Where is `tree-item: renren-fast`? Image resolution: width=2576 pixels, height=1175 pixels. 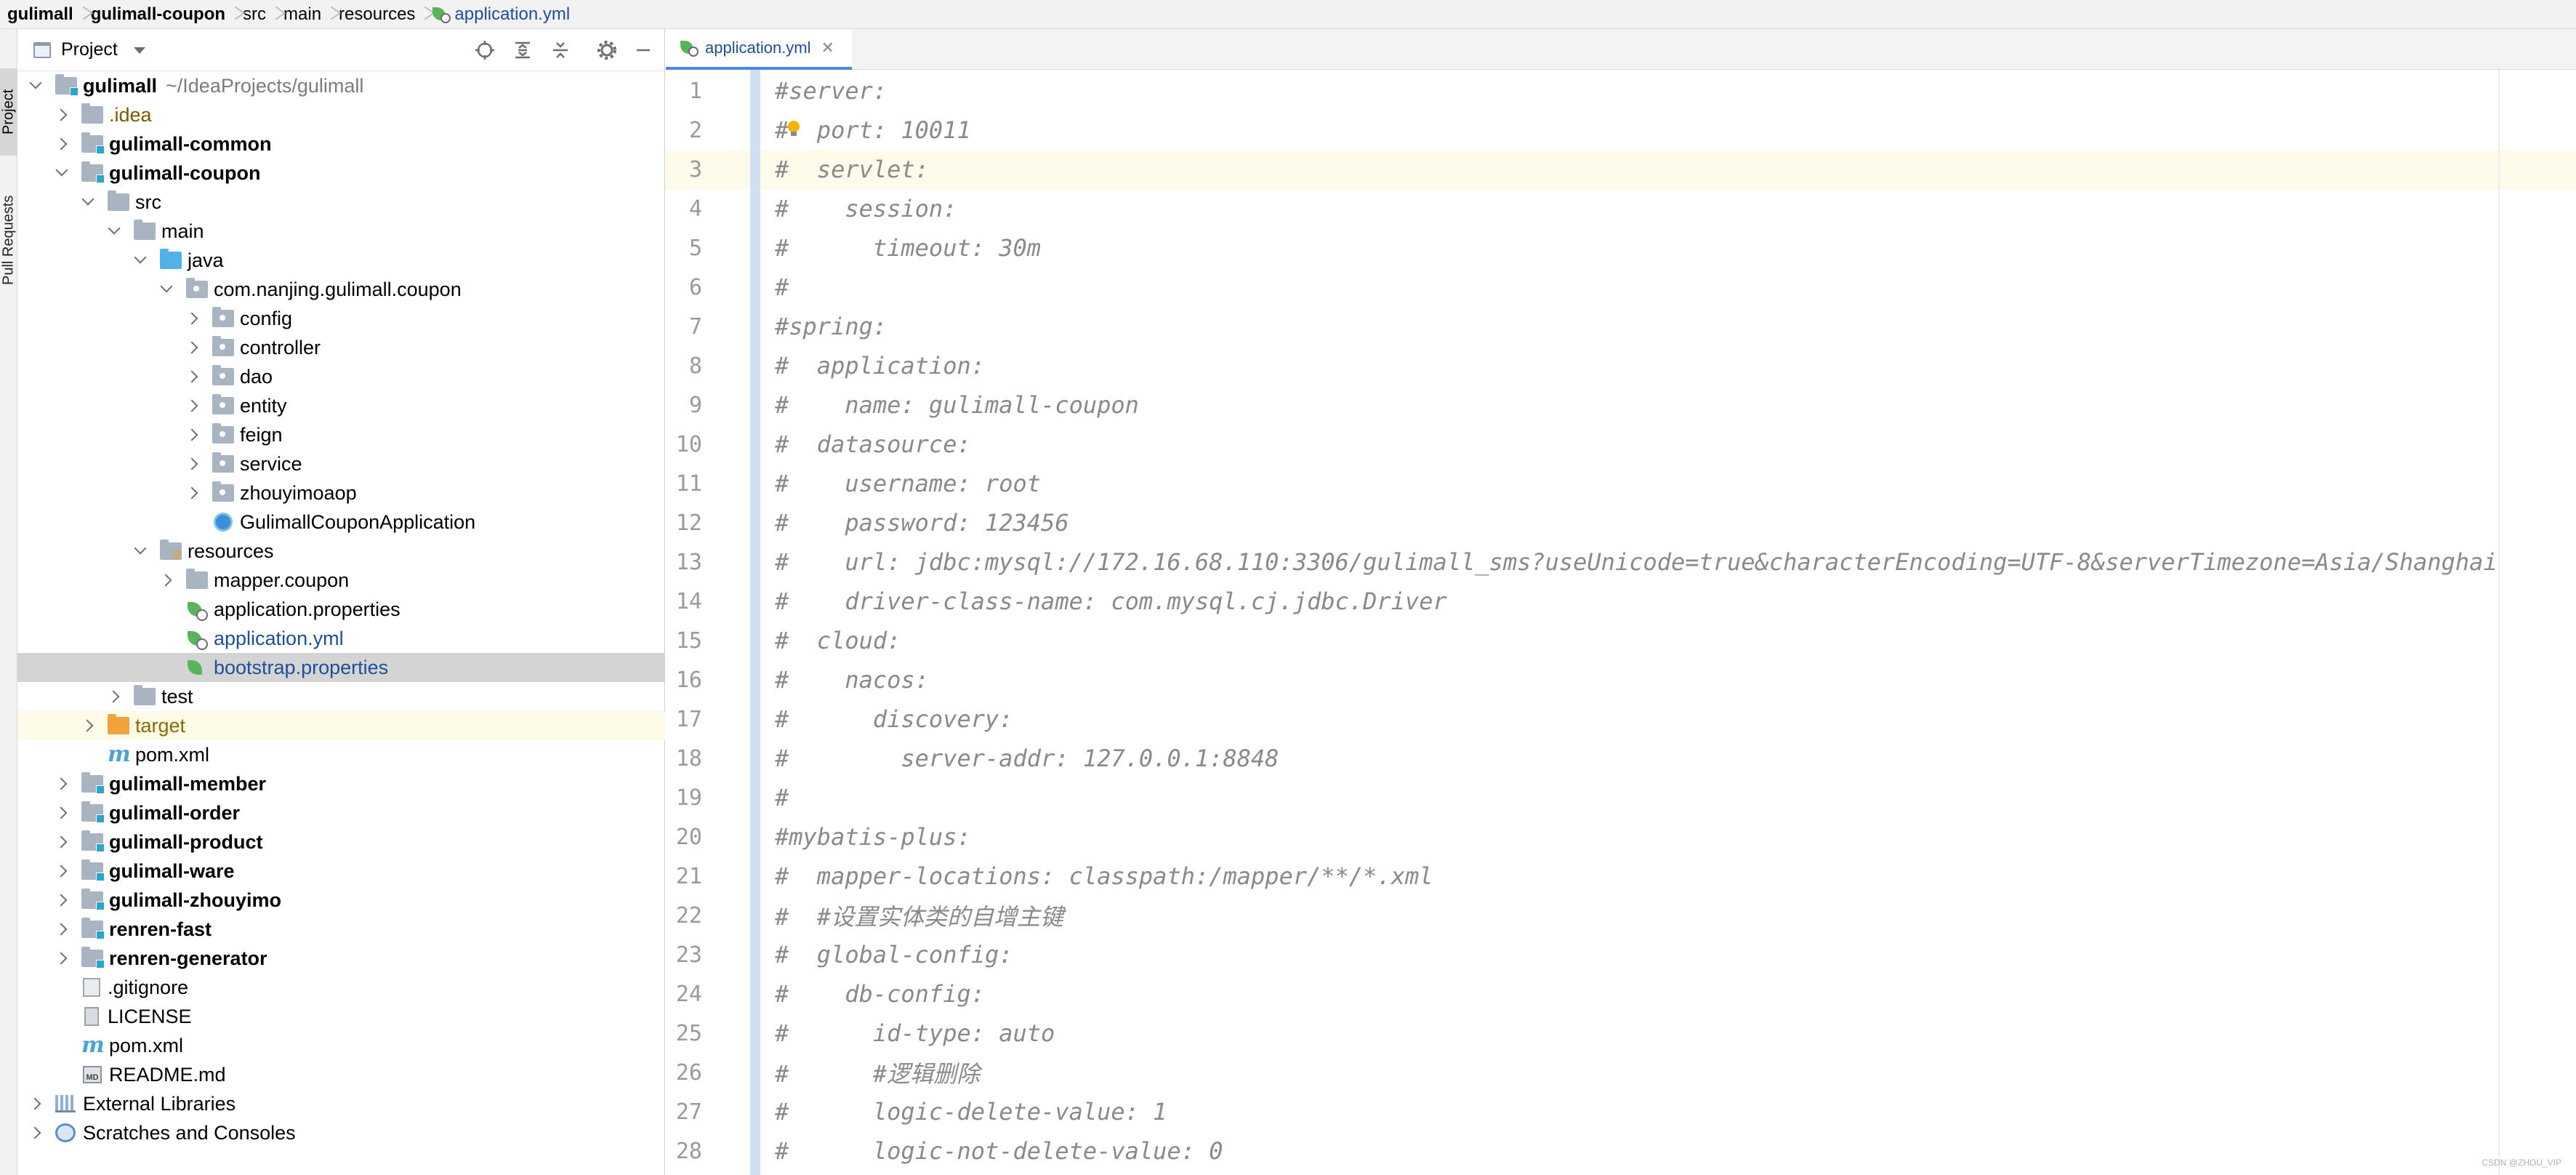 tree-item: renren-fast is located at coordinates (341, 929).